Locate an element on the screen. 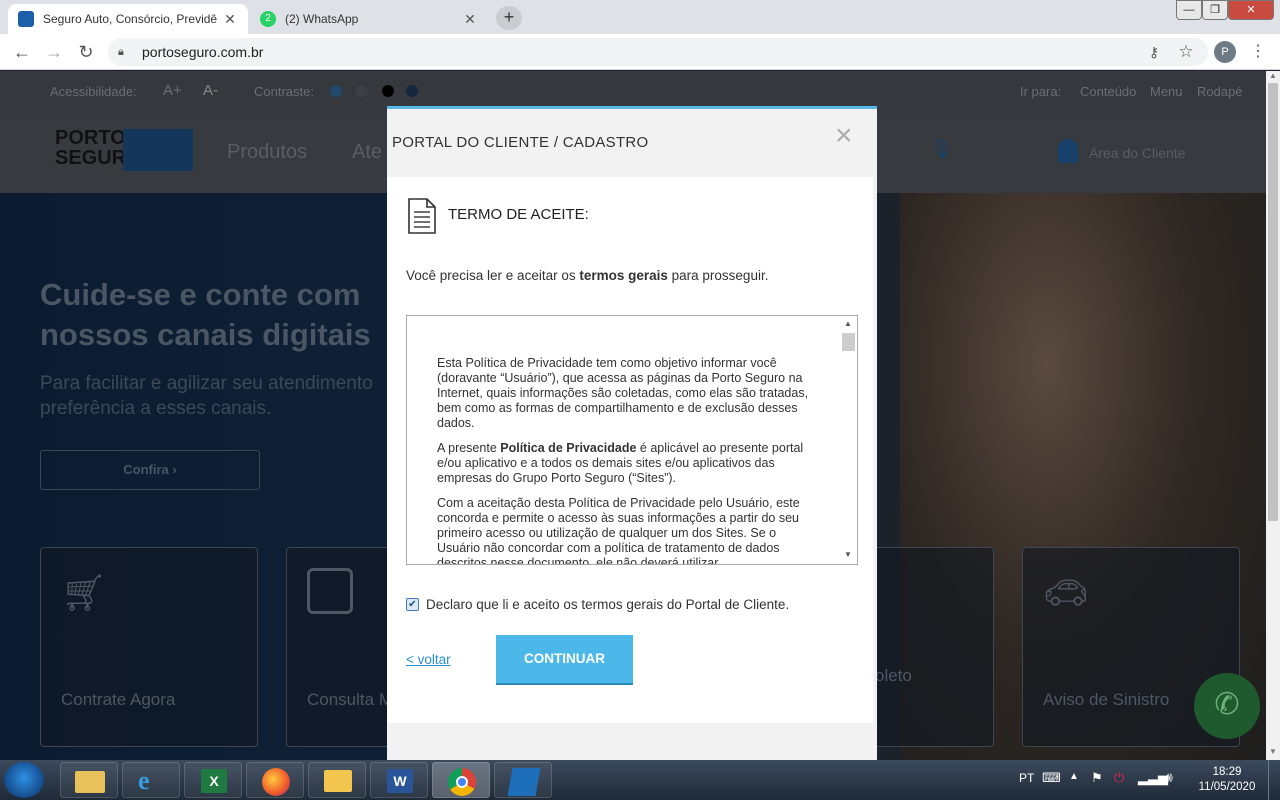 The image size is (1280, 800). intro-text-bold: termos gerais is located at coordinates (623, 275).